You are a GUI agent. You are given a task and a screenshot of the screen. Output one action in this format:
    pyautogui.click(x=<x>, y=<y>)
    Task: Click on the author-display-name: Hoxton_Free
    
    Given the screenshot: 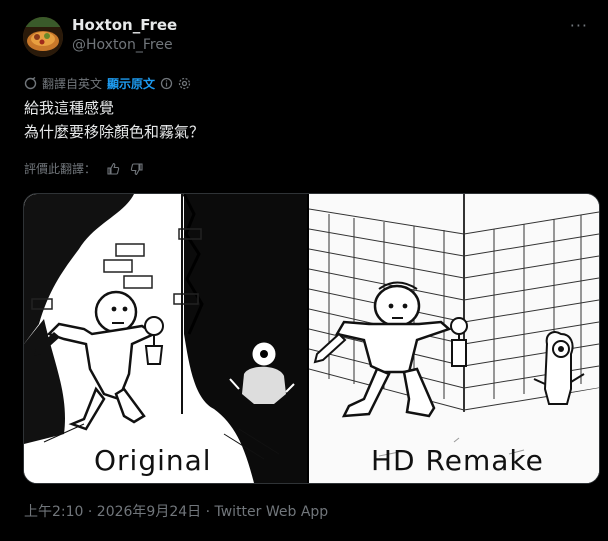 What is the action you would take?
    pyautogui.click(x=124, y=25)
    